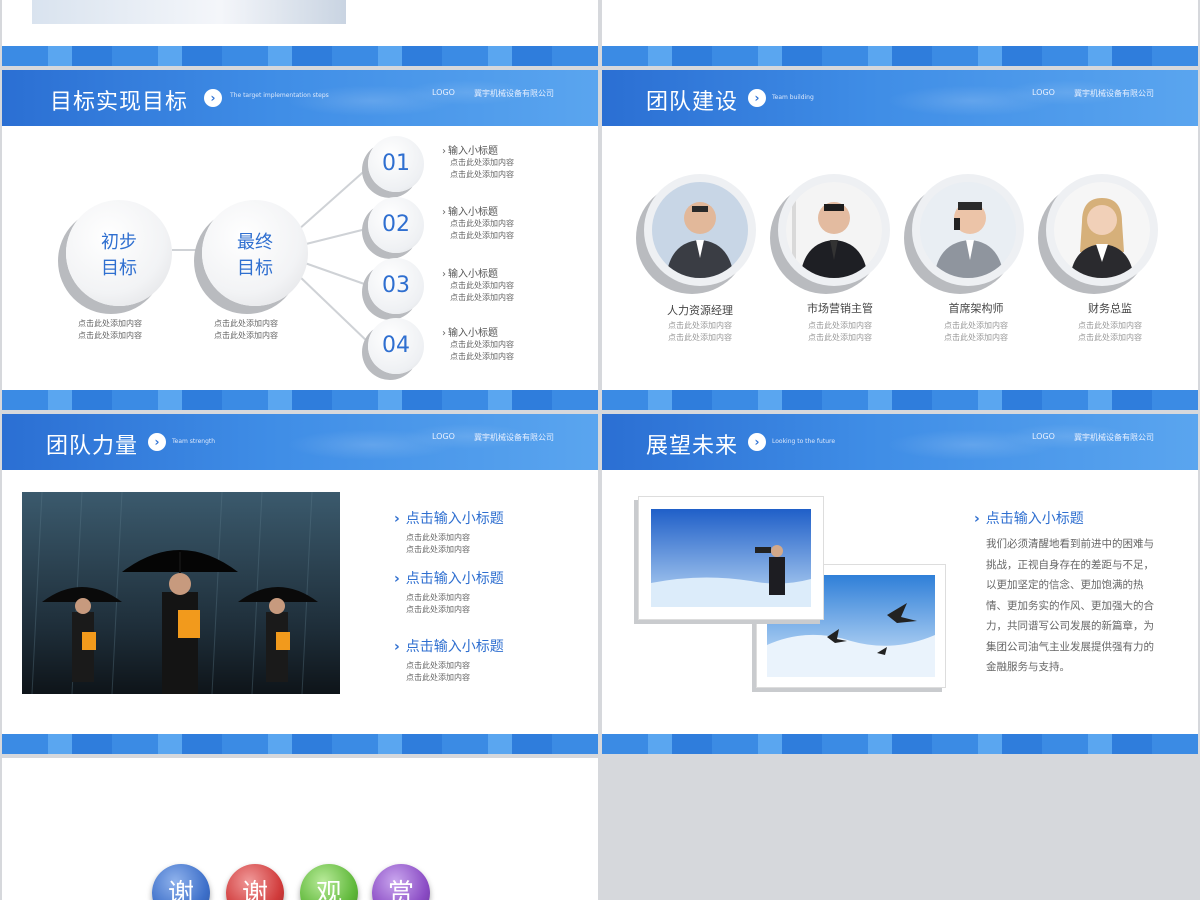 The image size is (1200, 900). What do you see at coordinates (189, 12) in the screenshot?
I see `photo-strip` at bounding box center [189, 12].